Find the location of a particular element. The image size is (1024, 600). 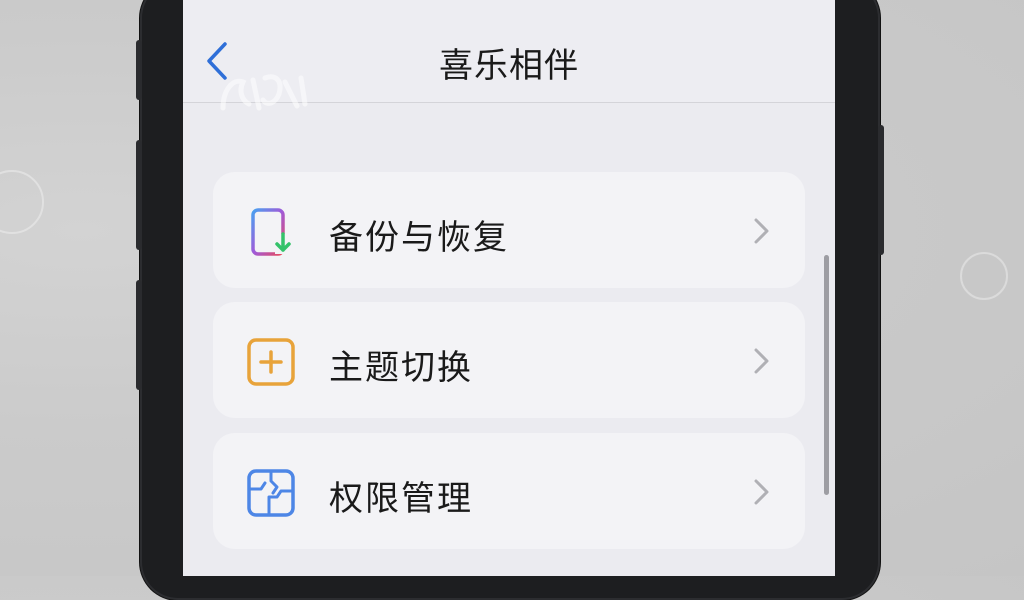

permission-management-icon is located at coordinates (271, 493).